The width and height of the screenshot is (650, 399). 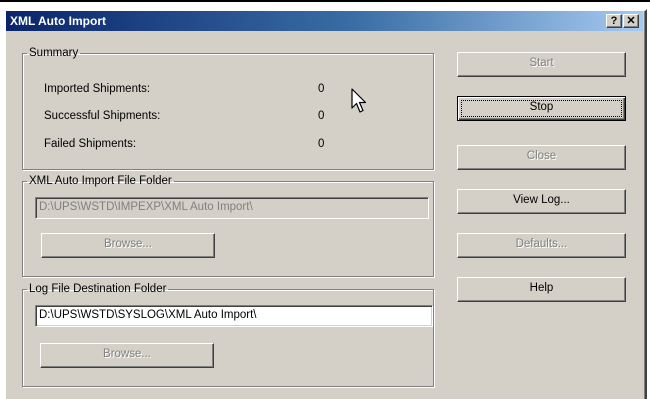 What do you see at coordinates (98, 289) in the screenshot?
I see `log-folder-legend: Log File Destination Folder` at bounding box center [98, 289].